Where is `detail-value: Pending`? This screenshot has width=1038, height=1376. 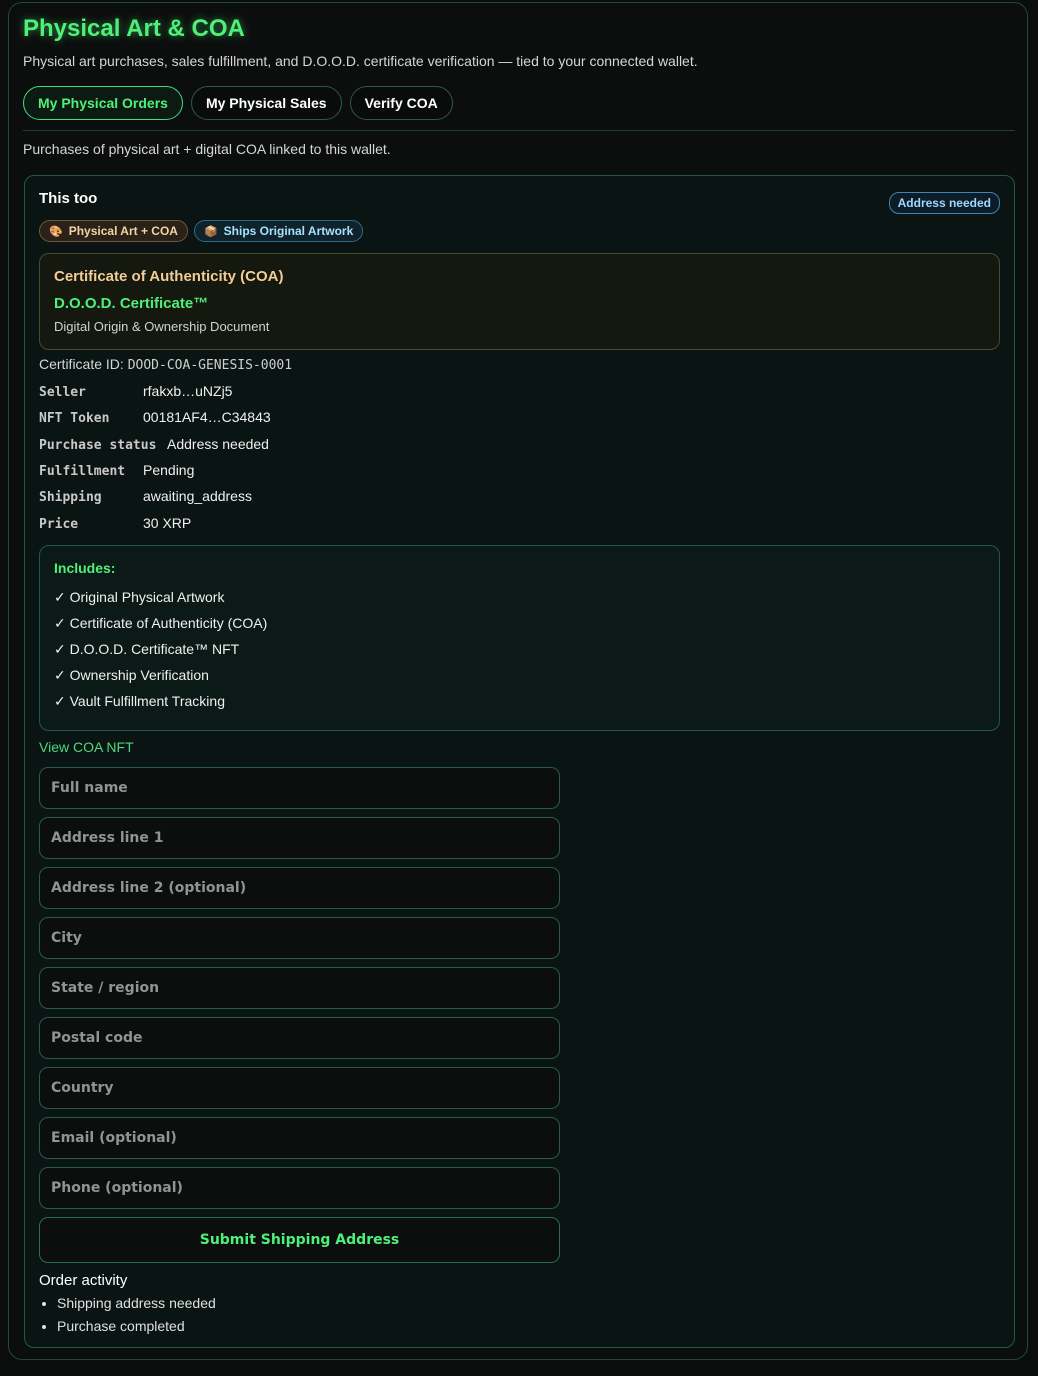
detail-value: Pending is located at coordinates (169, 470).